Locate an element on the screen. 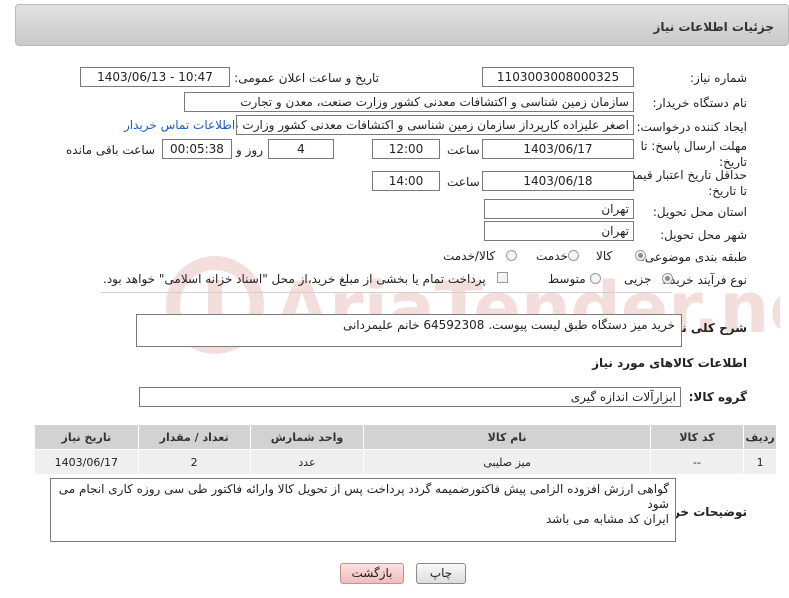  cell-row-number: 1 is located at coordinates (760, 462).